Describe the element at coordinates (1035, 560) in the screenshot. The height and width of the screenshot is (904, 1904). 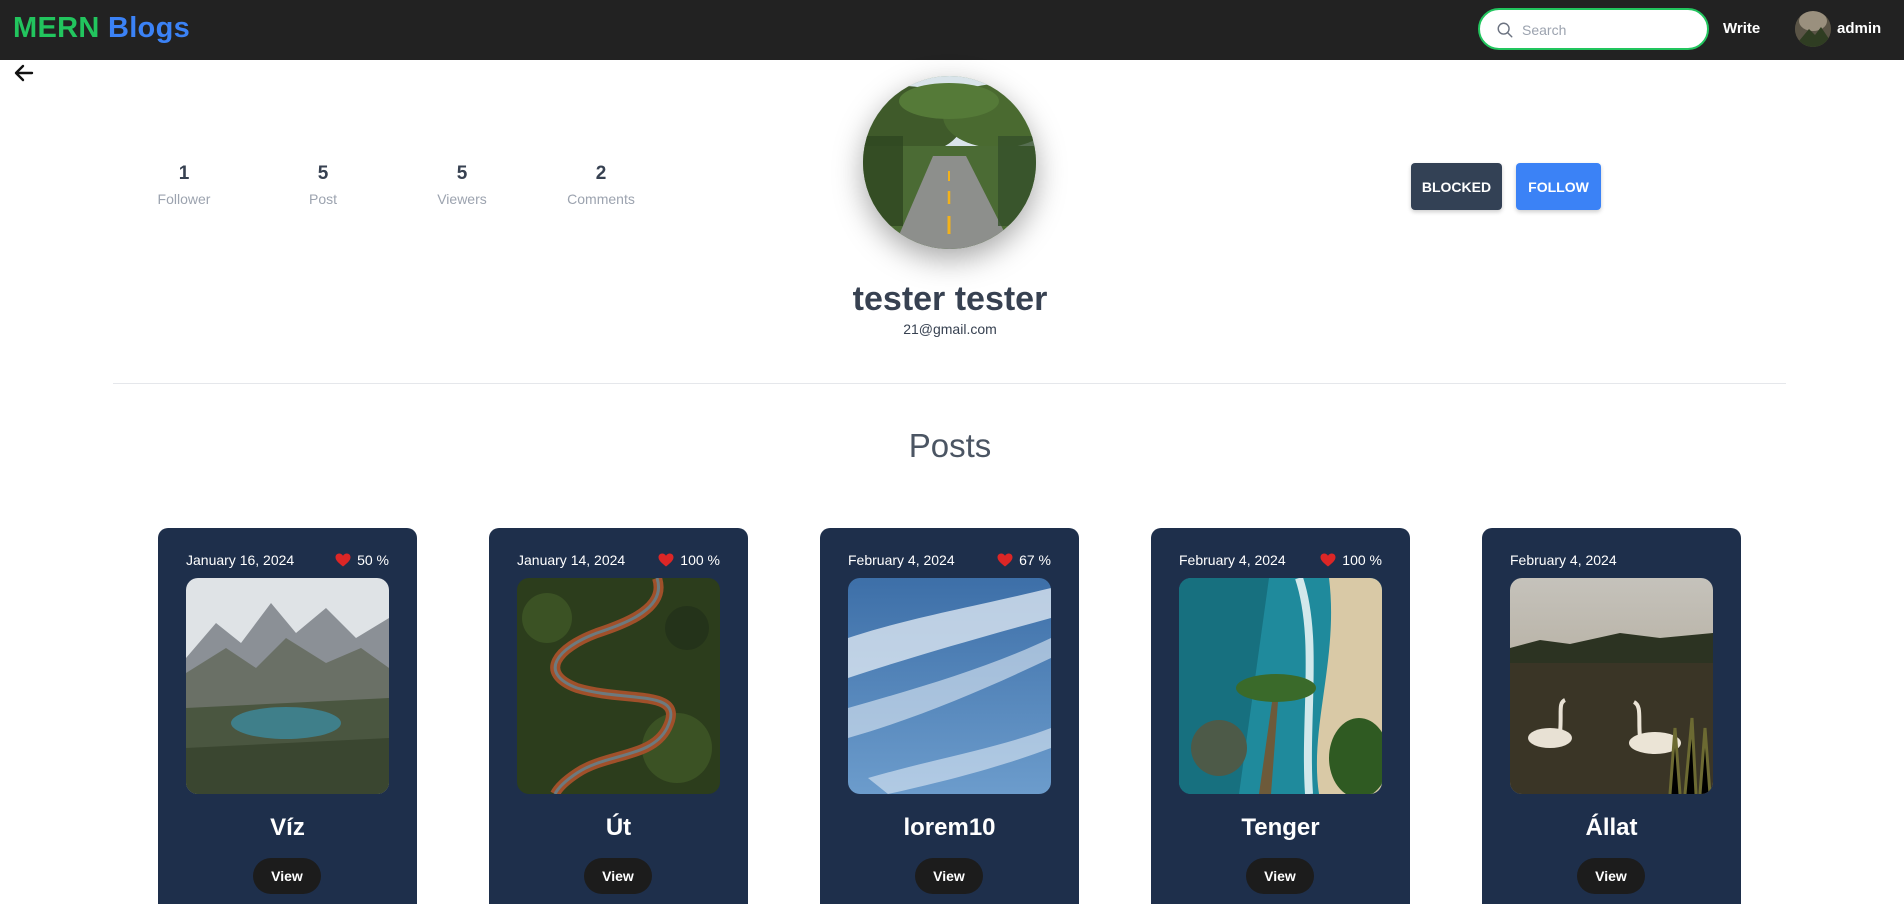
I see `post-likes-value: 67 %` at that location.